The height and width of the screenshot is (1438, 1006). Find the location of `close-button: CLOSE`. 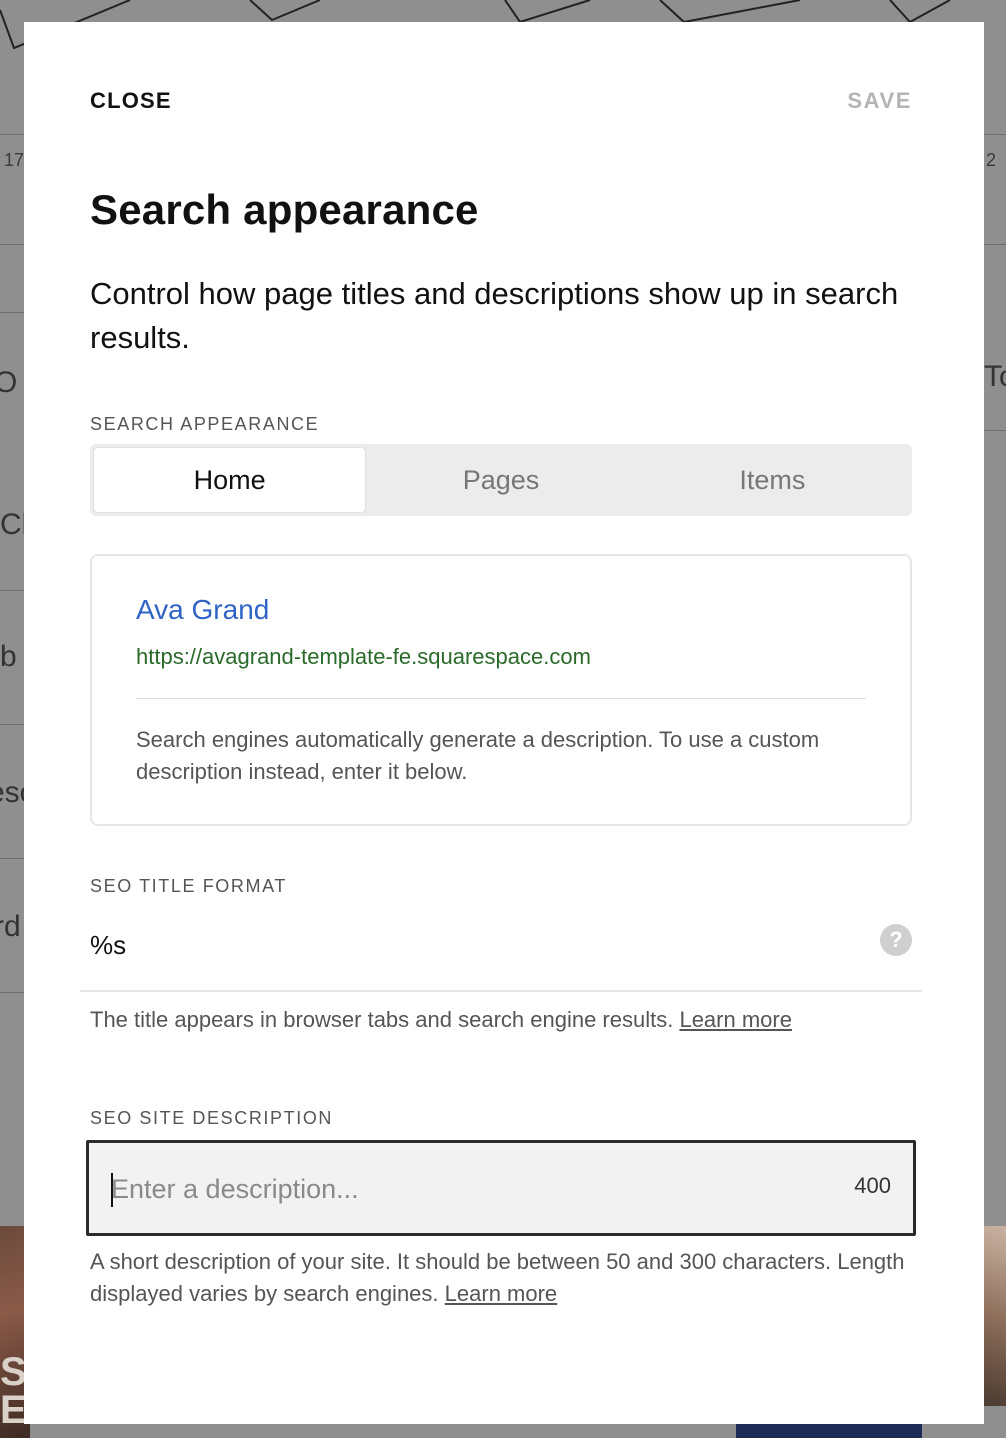

close-button: CLOSE is located at coordinates (131, 101).